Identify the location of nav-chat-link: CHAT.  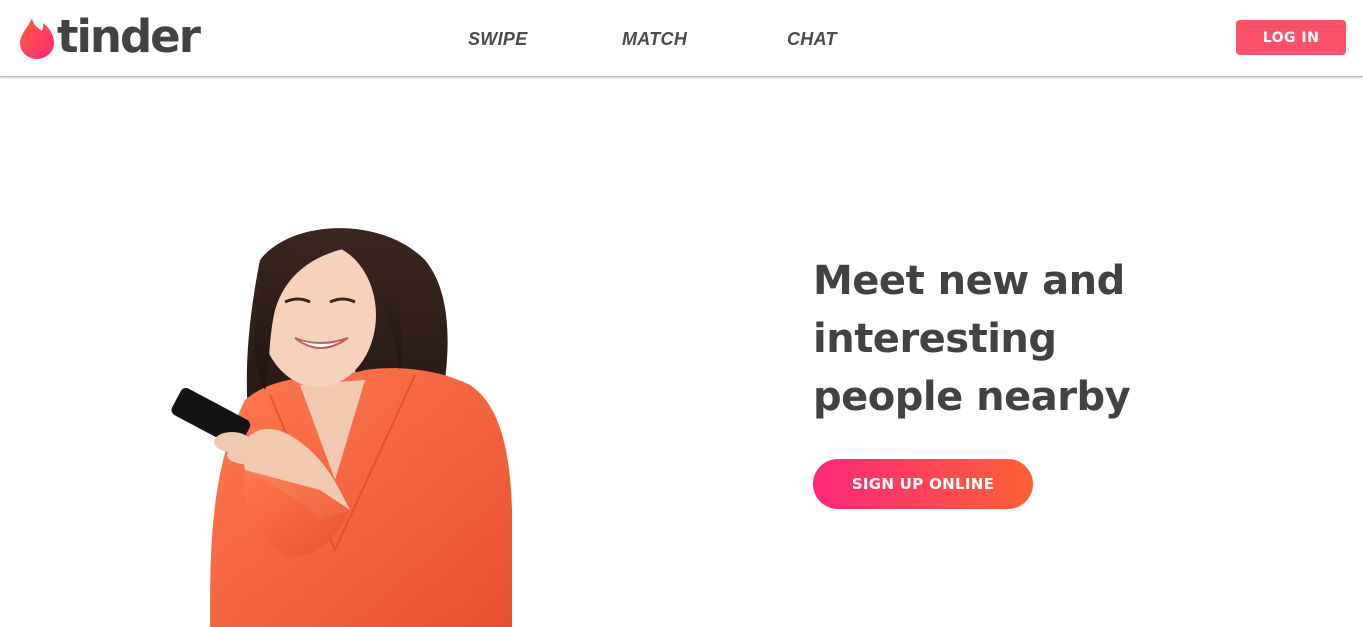
(812, 39).